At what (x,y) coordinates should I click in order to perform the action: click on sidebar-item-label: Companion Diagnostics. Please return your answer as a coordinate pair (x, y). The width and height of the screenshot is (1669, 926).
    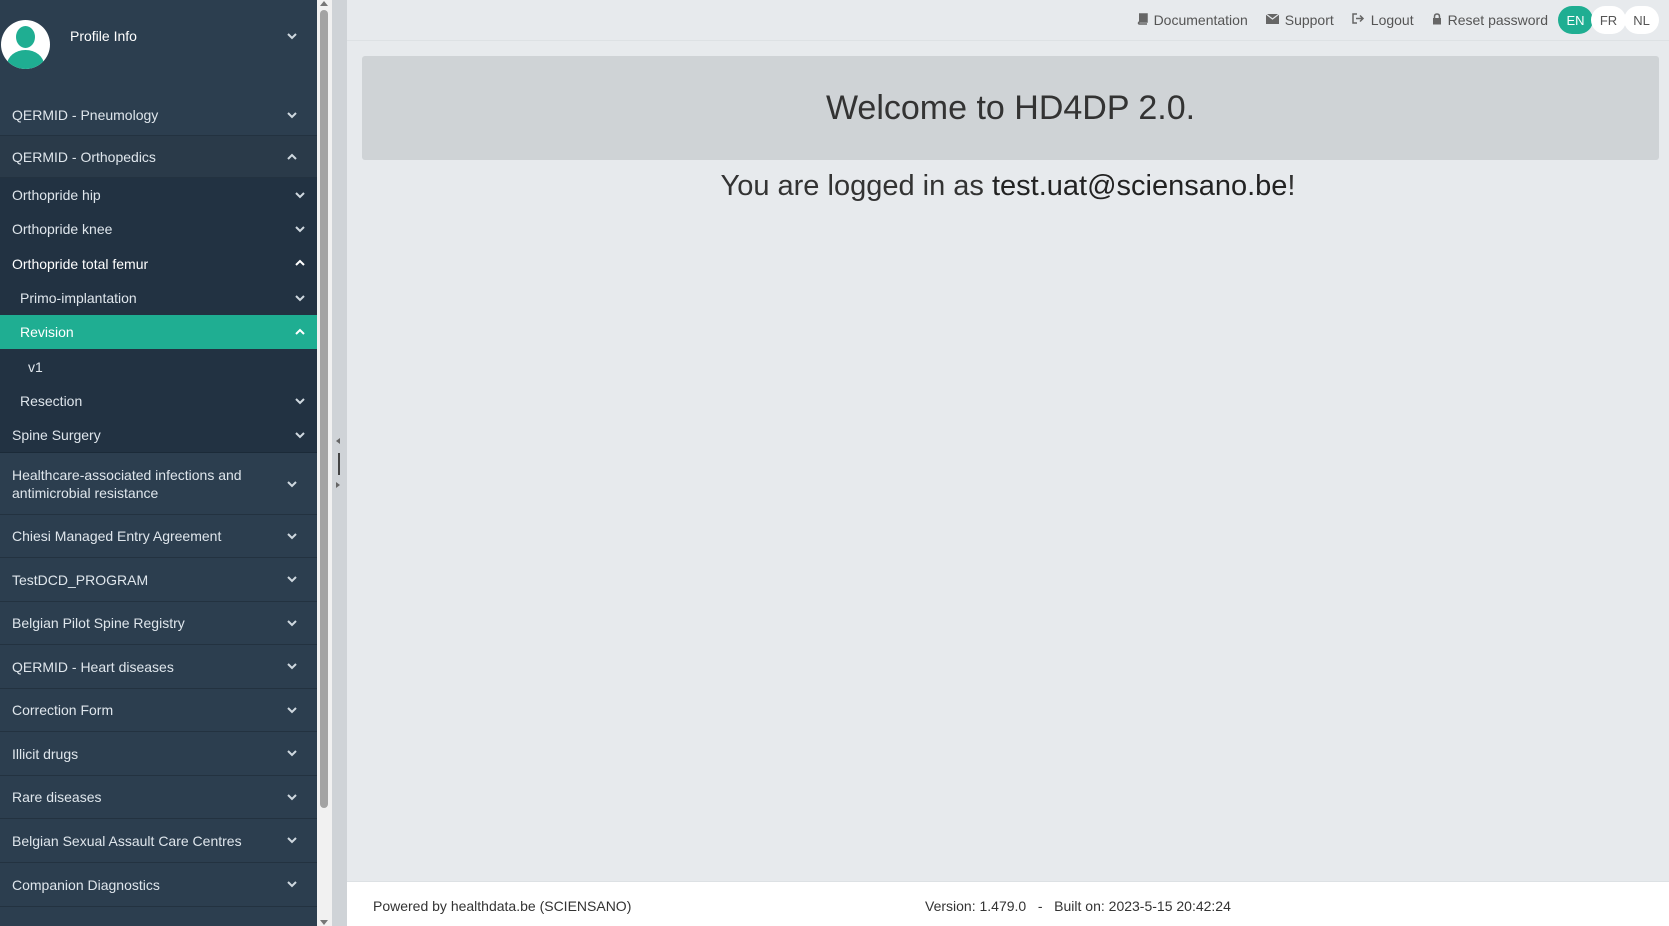
    Looking at the image, I should click on (86, 884).